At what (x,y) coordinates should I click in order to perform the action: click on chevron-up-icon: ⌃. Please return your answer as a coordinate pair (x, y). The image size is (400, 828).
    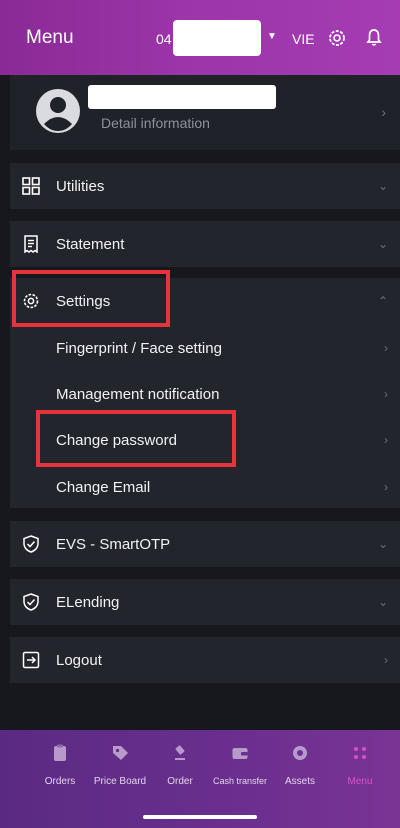
    Looking at the image, I should click on (382, 301).